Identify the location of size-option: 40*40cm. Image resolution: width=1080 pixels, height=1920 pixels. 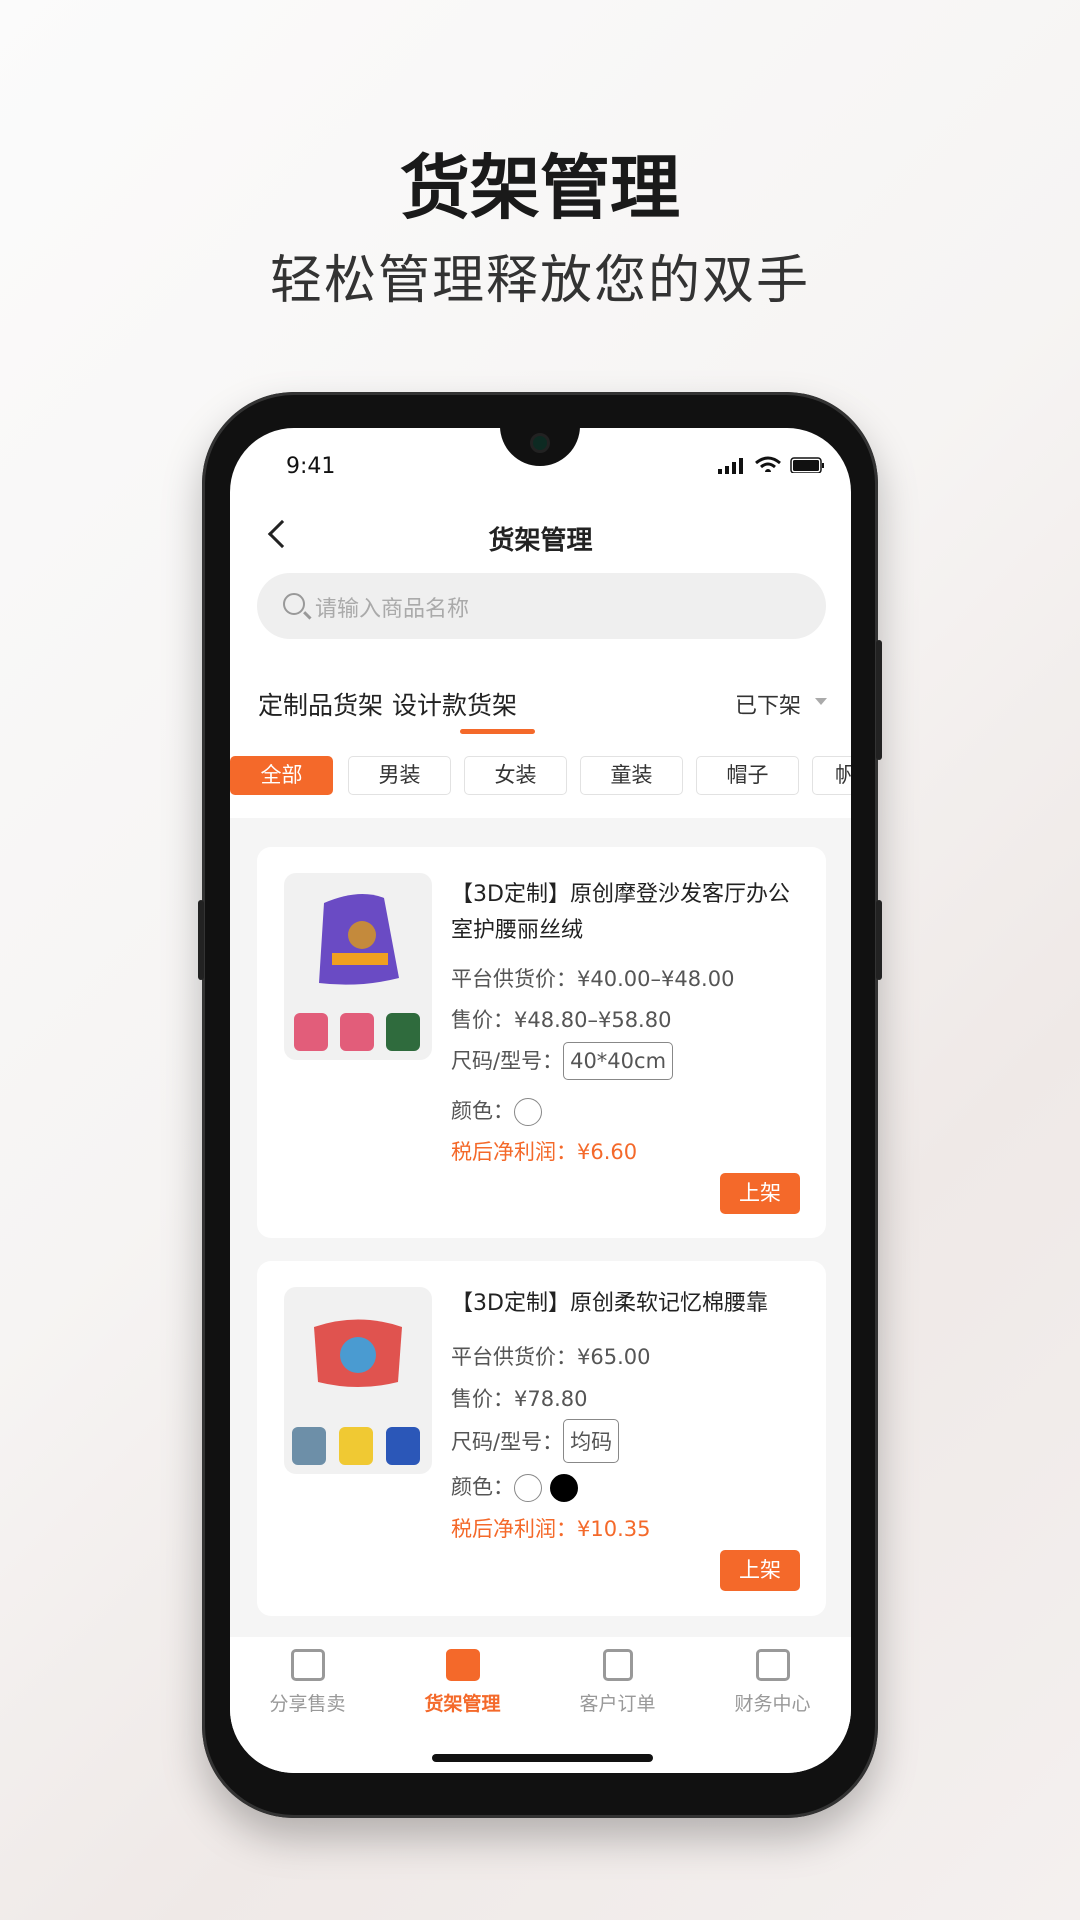
(618, 1061).